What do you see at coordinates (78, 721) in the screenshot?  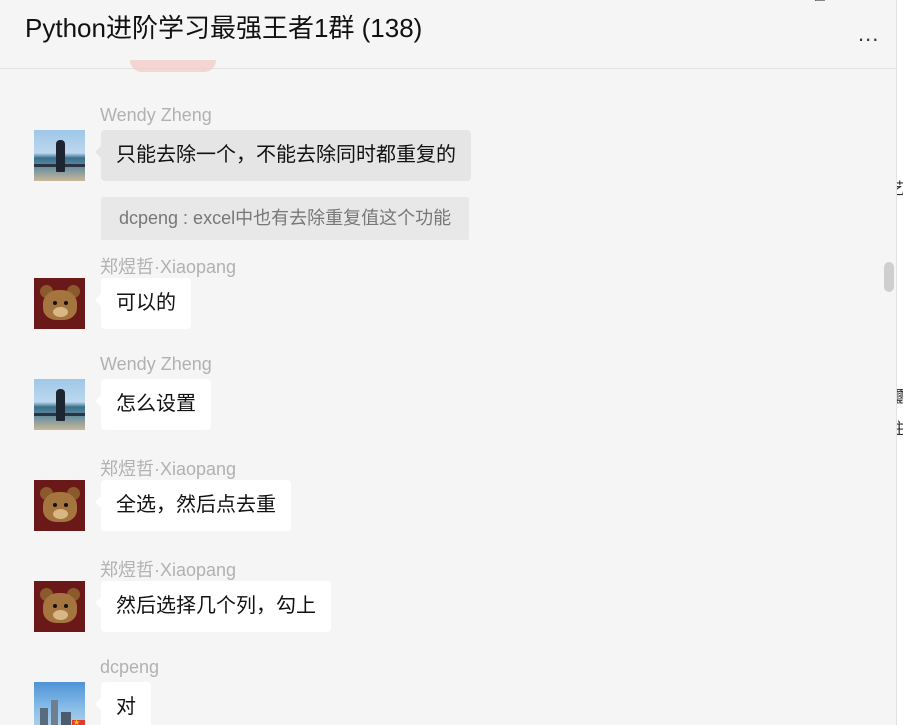 I see `flag-icon` at bounding box center [78, 721].